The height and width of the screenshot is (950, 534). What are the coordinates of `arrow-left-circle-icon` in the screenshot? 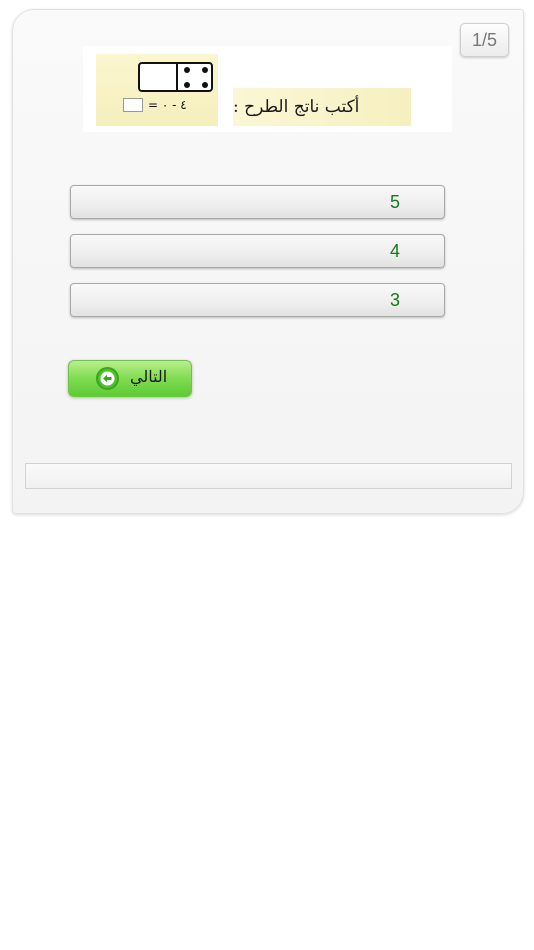 It's located at (107, 378).